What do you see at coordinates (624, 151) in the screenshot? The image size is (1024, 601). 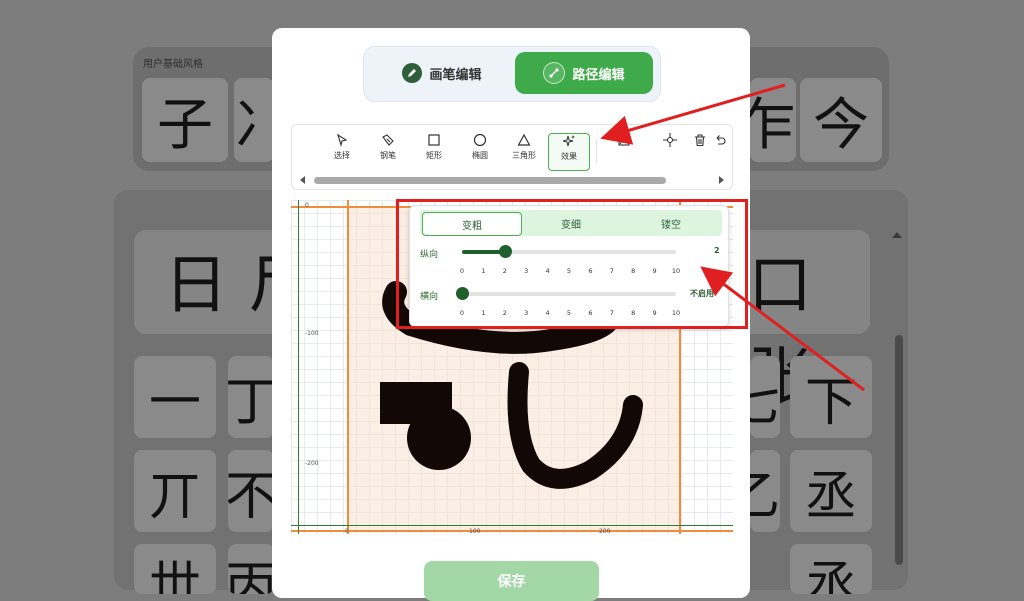 I see `tool-image` at bounding box center [624, 151].